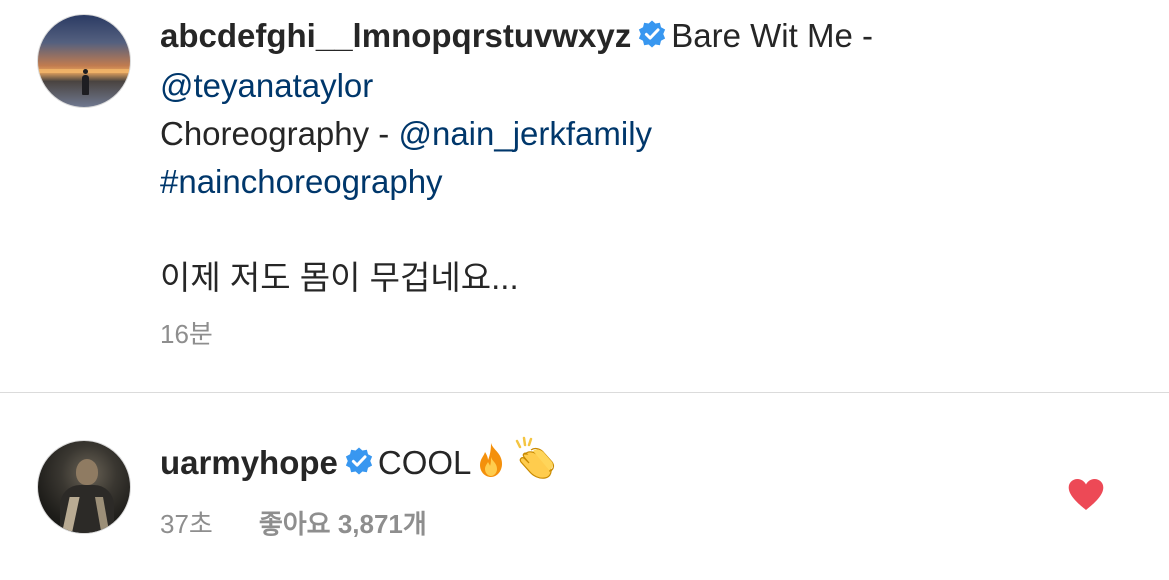 The image size is (1169, 580). Describe the element at coordinates (424, 462) in the screenshot. I see `comment-text: COOL` at that location.